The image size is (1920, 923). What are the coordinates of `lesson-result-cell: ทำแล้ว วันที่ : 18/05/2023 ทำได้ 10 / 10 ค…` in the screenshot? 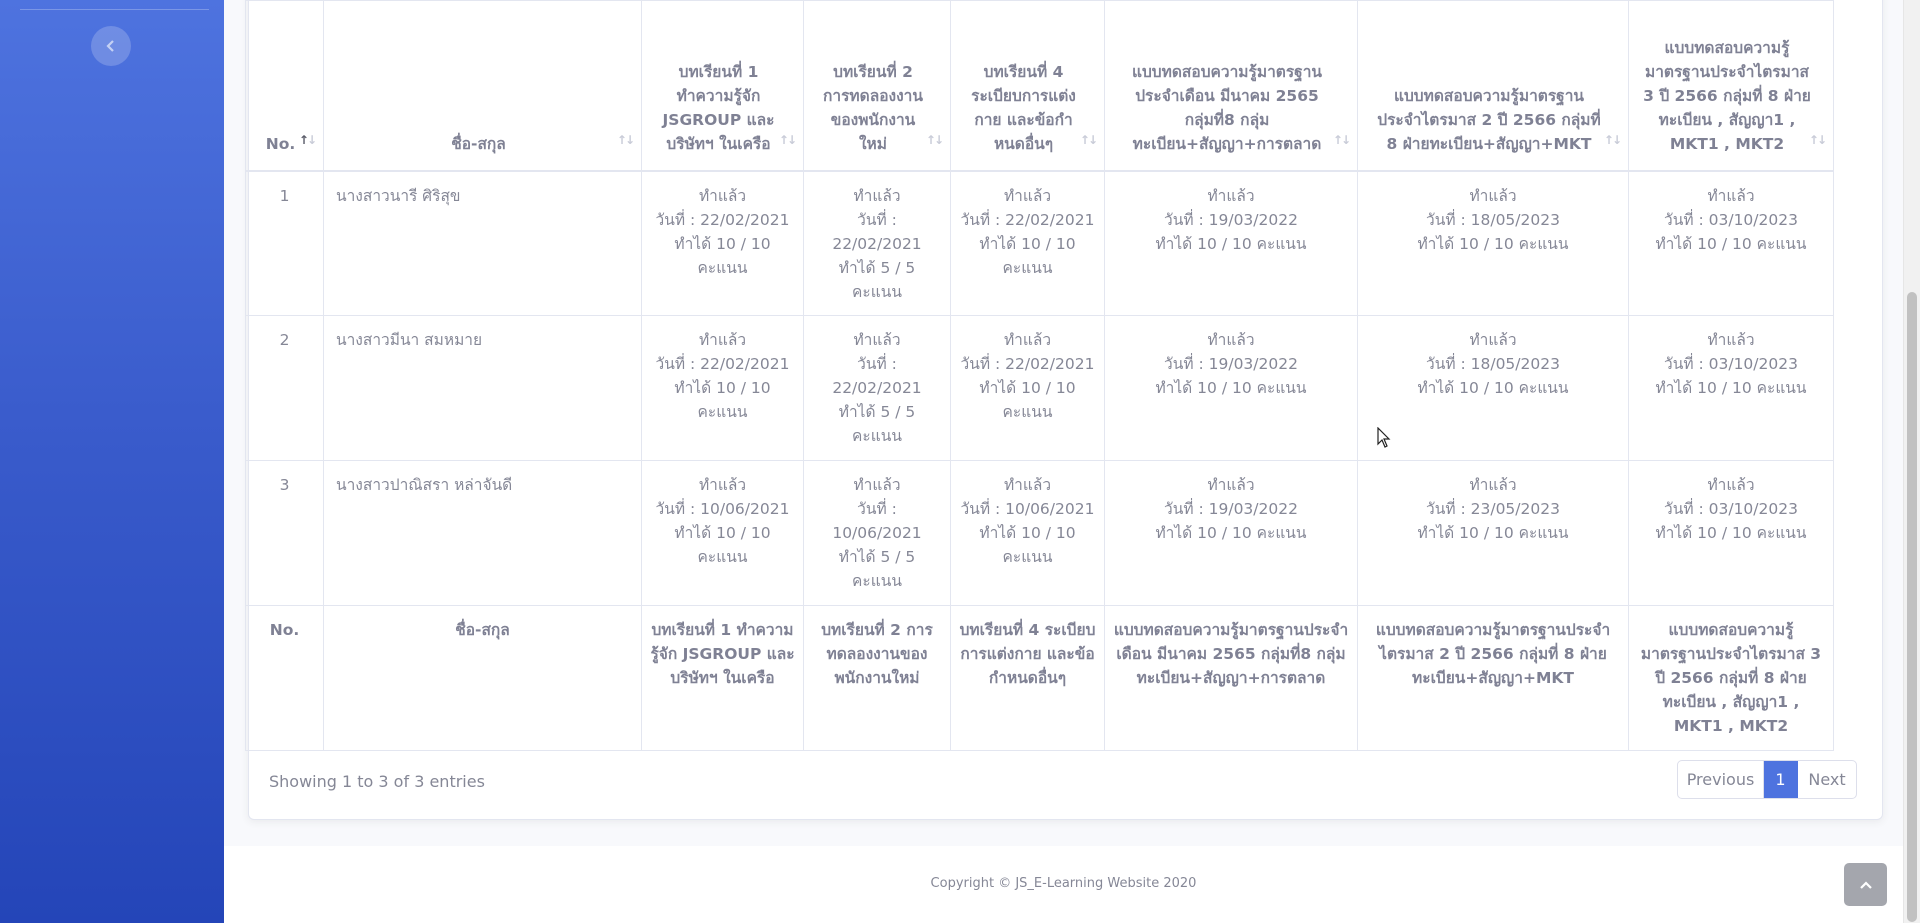 It's located at (1493, 388).